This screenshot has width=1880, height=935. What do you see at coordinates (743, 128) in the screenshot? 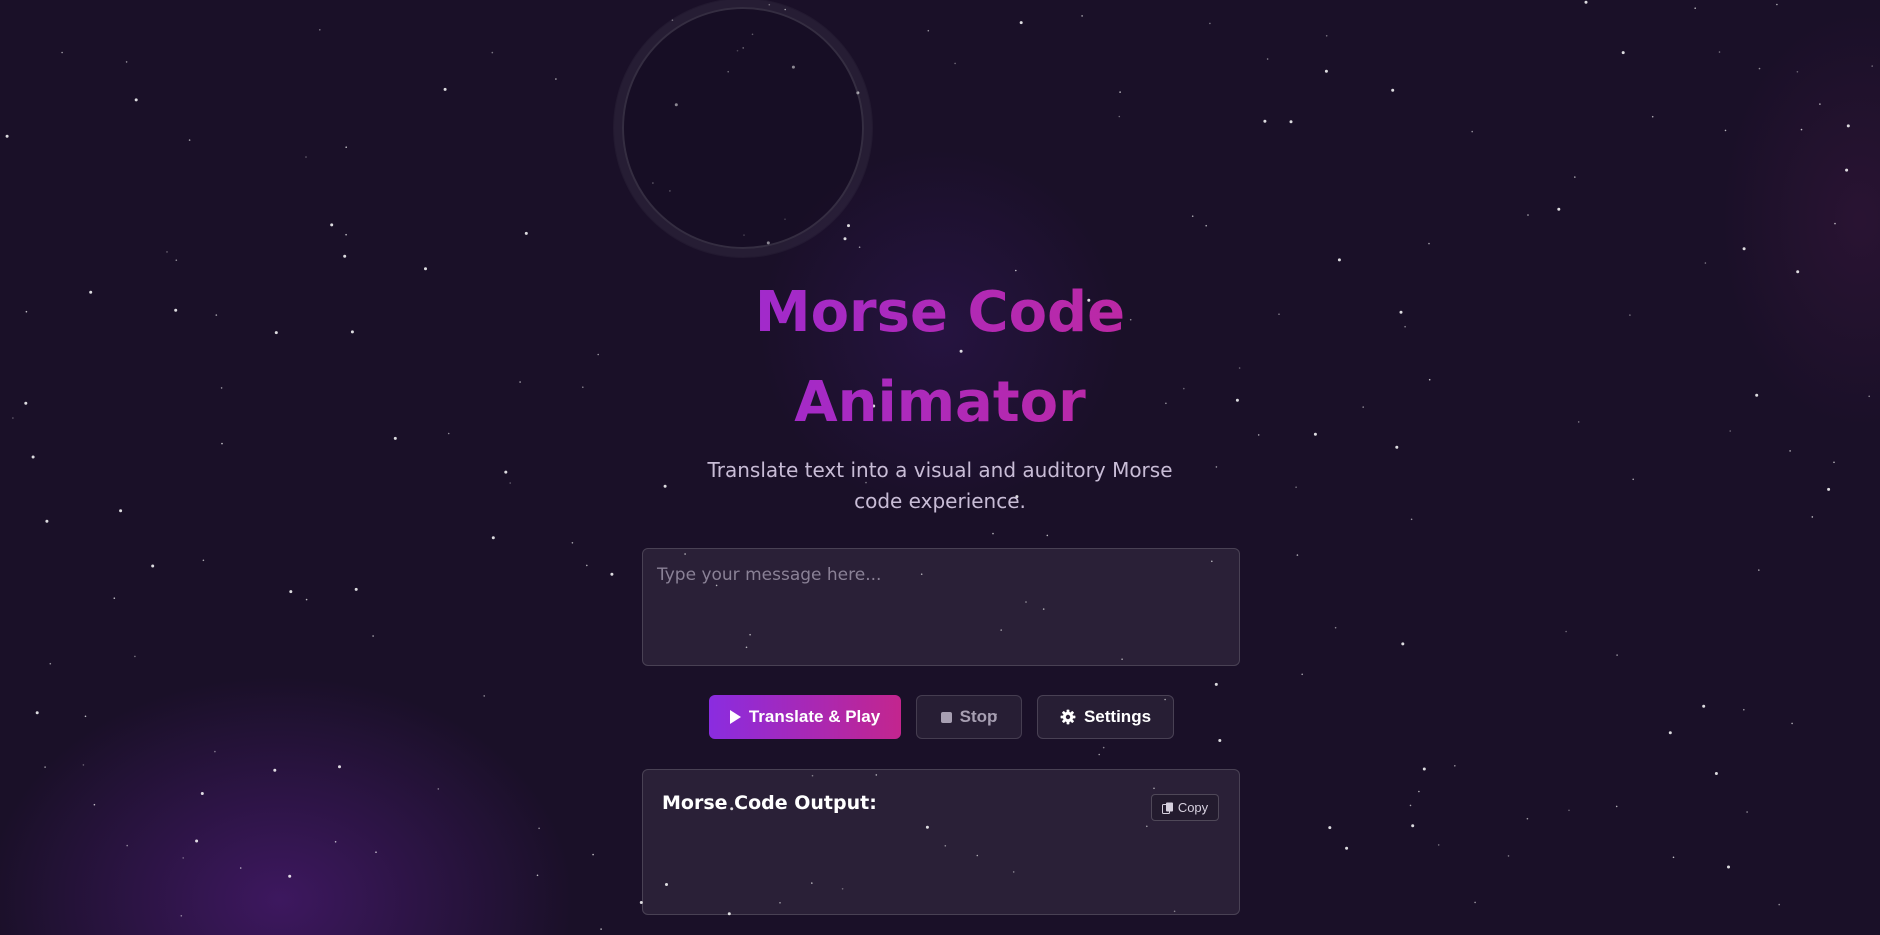
I see `moon-circle-decoration` at bounding box center [743, 128].